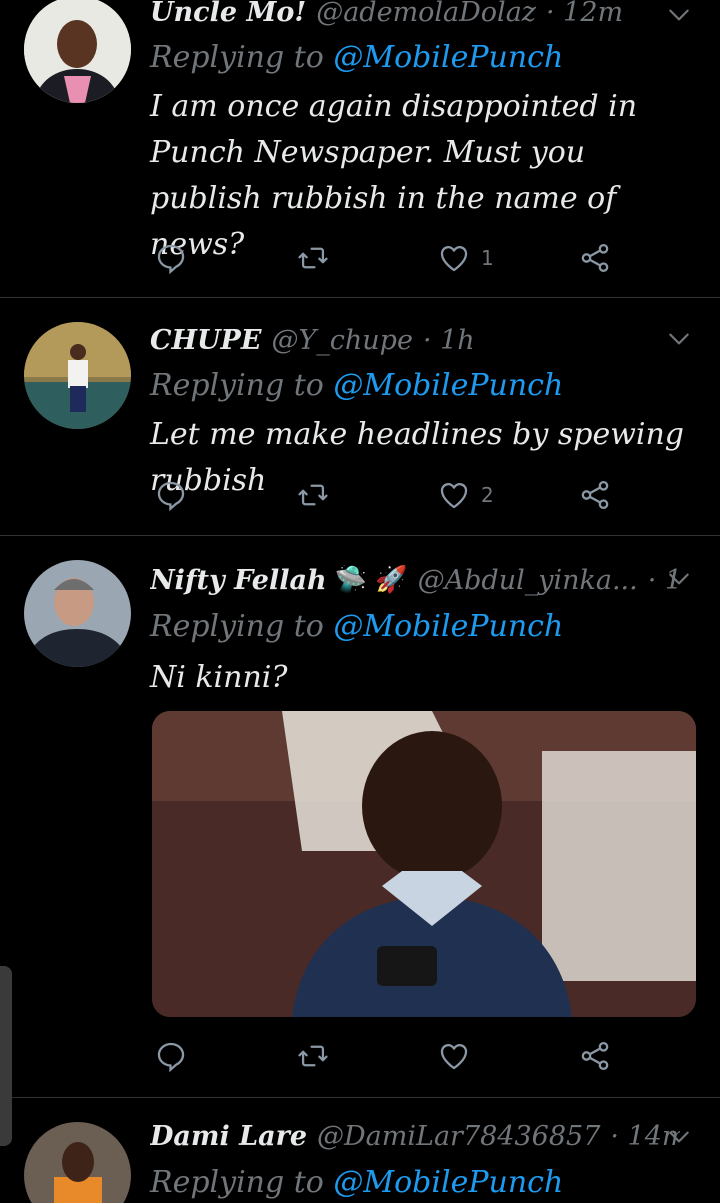  I want to click on handle: @ademolaDolaz, so click(426, 14).